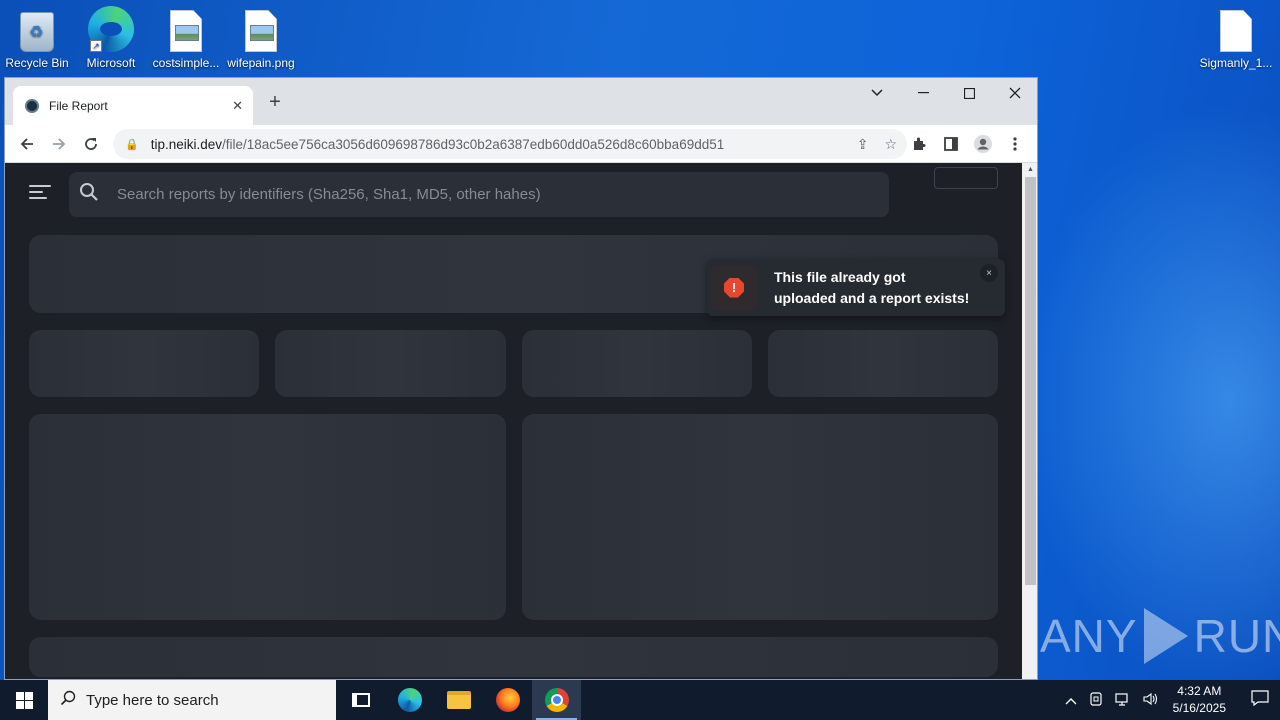 This screenshot has width=1280, height=720. Describe the element at coordinates (152, 700) in the screenshot. I see `taskbar-search-placeholder: Type here to search` at that location.